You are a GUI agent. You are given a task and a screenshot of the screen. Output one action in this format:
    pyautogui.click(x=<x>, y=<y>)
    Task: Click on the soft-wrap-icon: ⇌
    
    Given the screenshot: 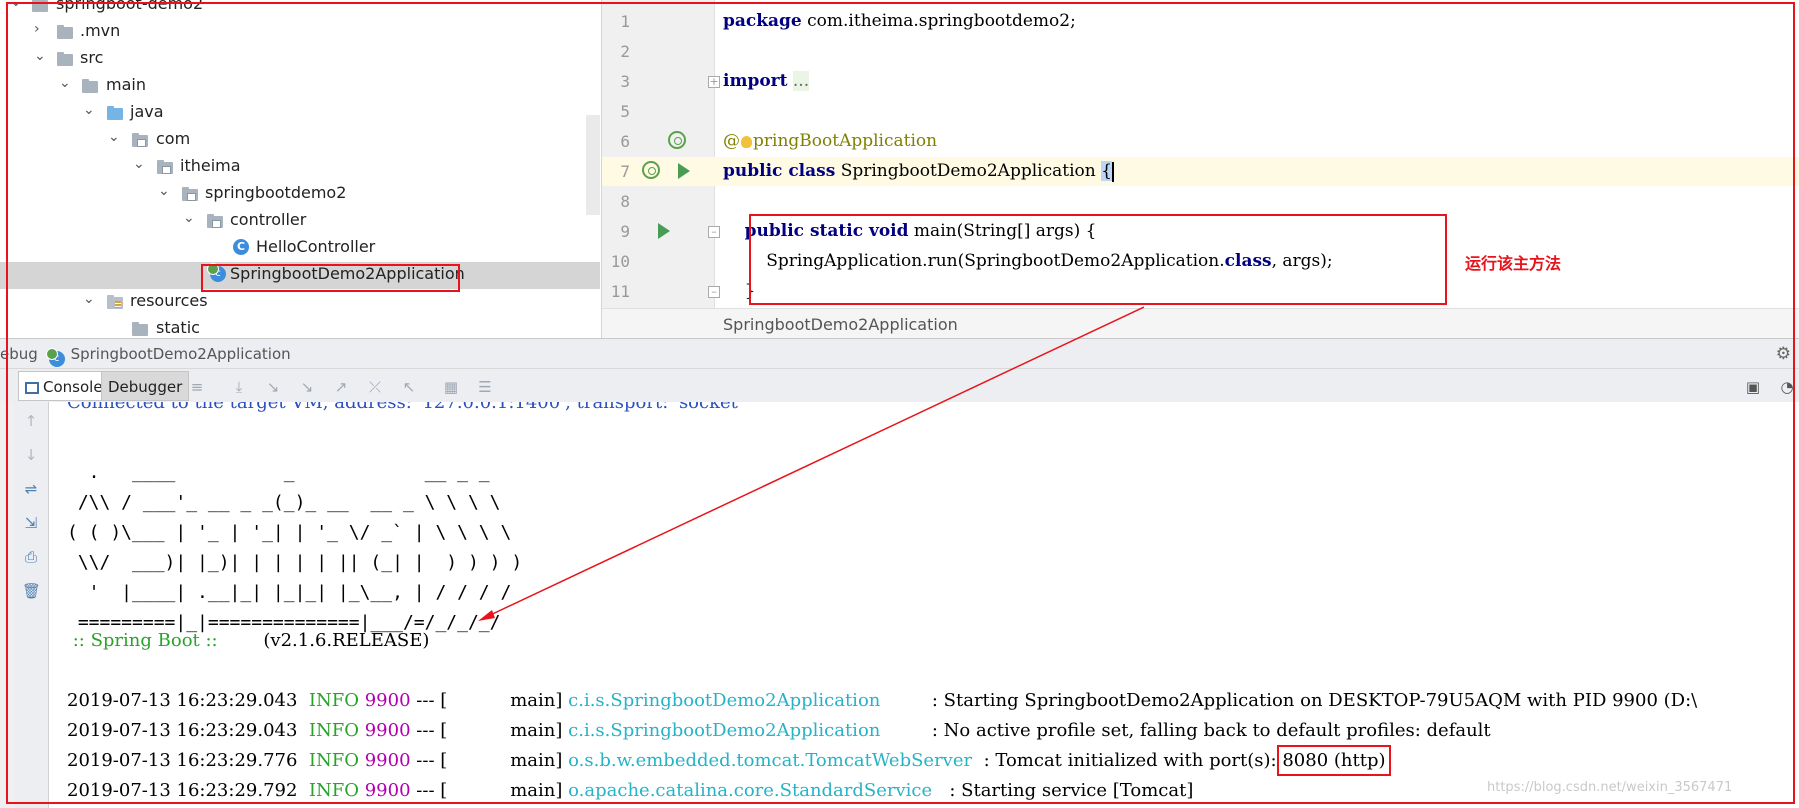 What is the action you would take?
    pyautogui.click(x=31, y=489)
    